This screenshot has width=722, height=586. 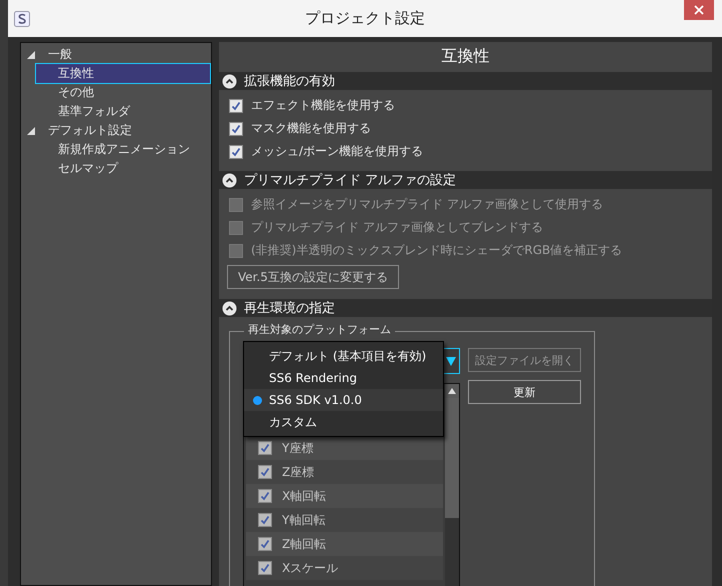 What do you see at coordinates (289, 81) in the screenshot?
I see `section-title: 拡張機能の有効` at bounding box center [289, 81].